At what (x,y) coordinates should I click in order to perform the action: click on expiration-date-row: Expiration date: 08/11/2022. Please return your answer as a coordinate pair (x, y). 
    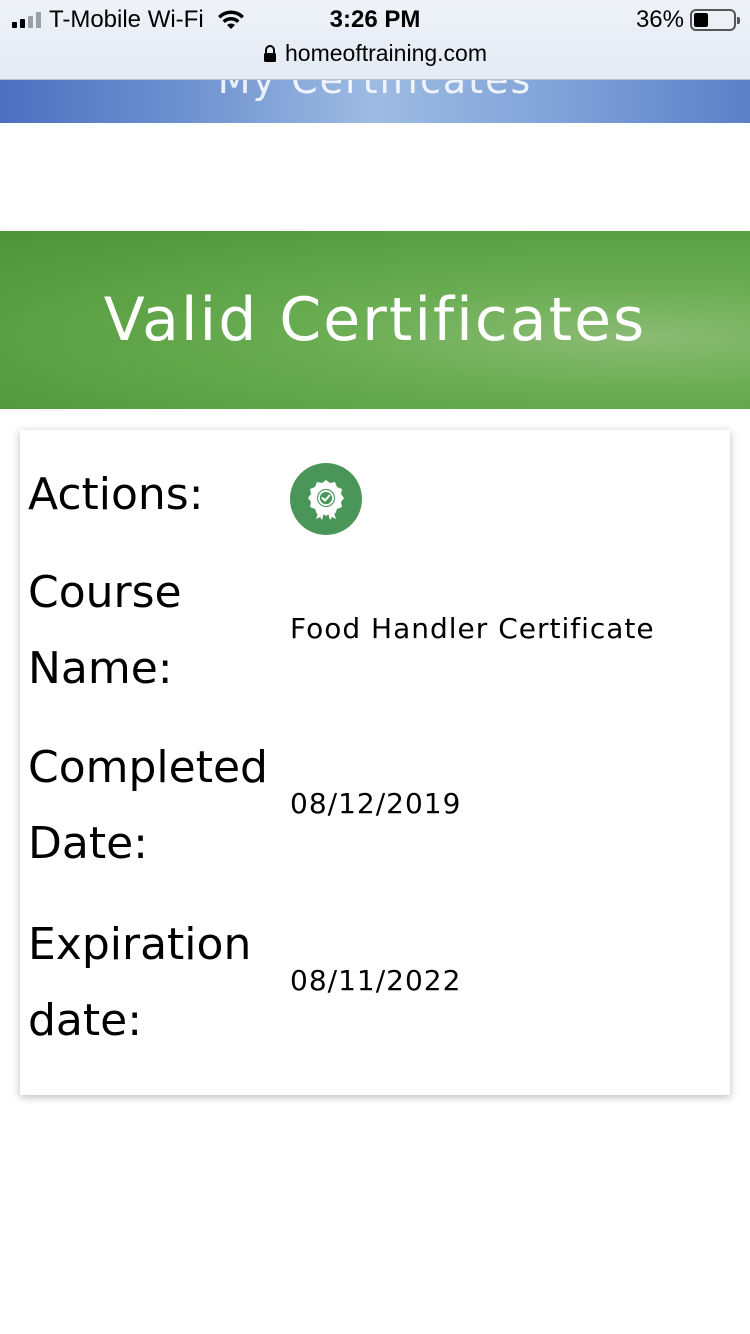
    Looking at the image, I should click on (375, 983).